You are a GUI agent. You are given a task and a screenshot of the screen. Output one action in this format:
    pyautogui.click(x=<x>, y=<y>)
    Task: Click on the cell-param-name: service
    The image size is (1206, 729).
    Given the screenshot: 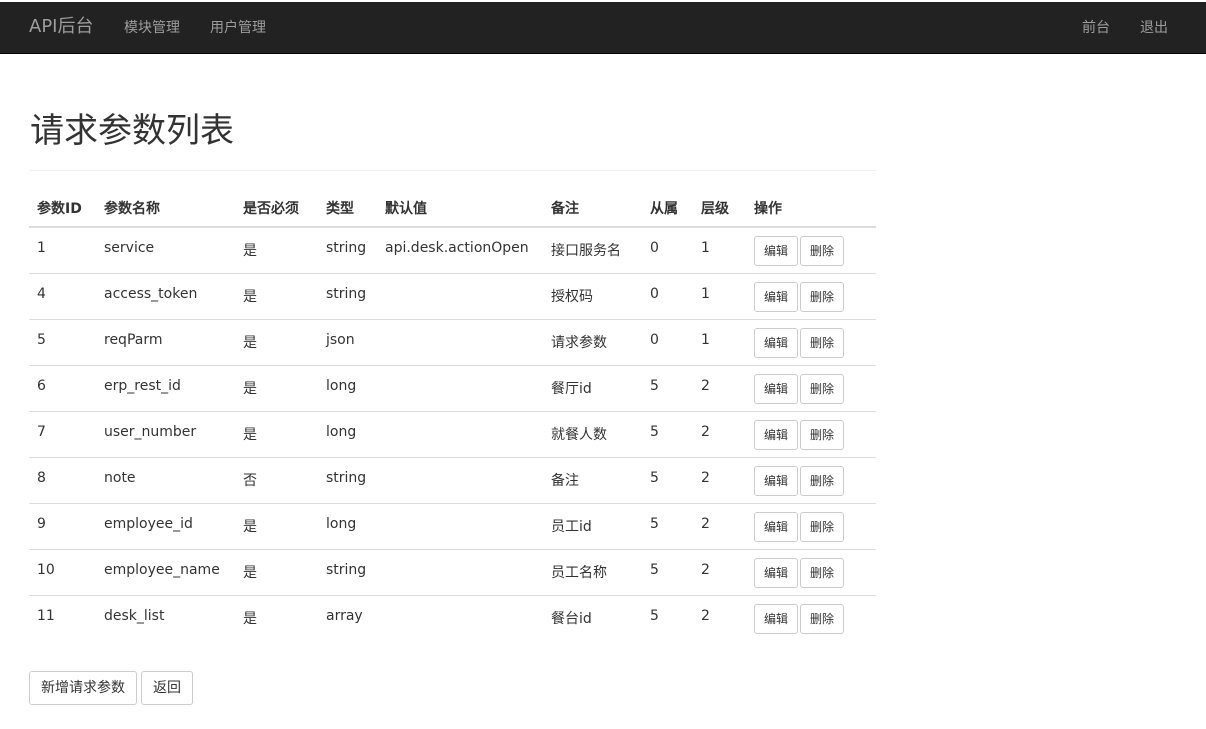 What is the action you would take?
    pyautogui.click(x=165, y=249)
    